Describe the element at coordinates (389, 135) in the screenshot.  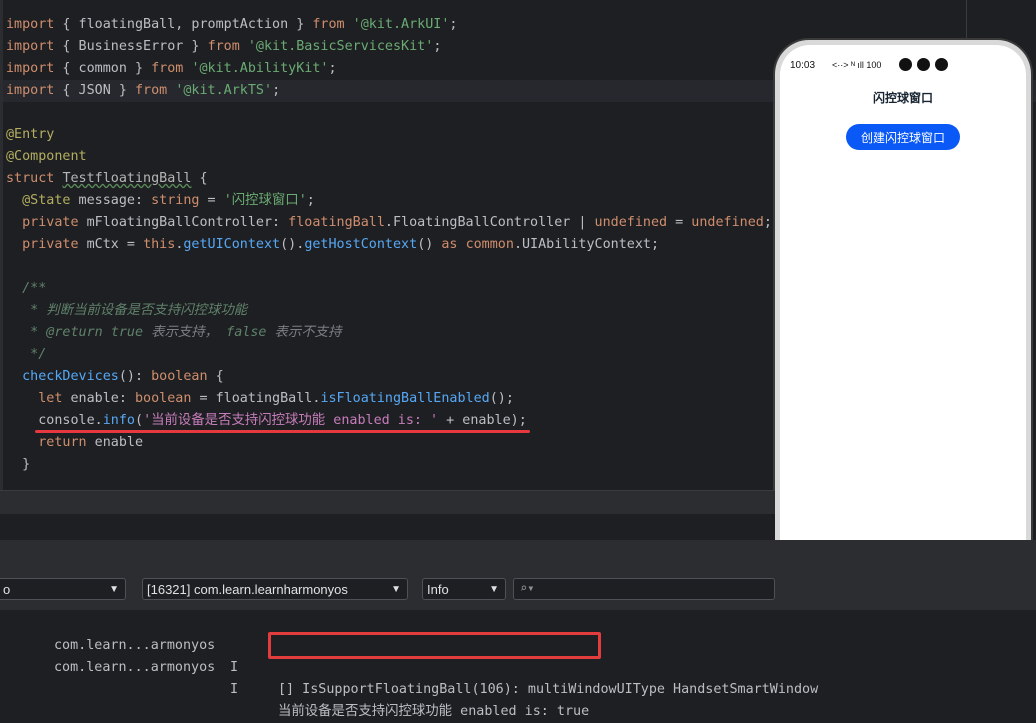
I see `code-line: @Entry` at that location.